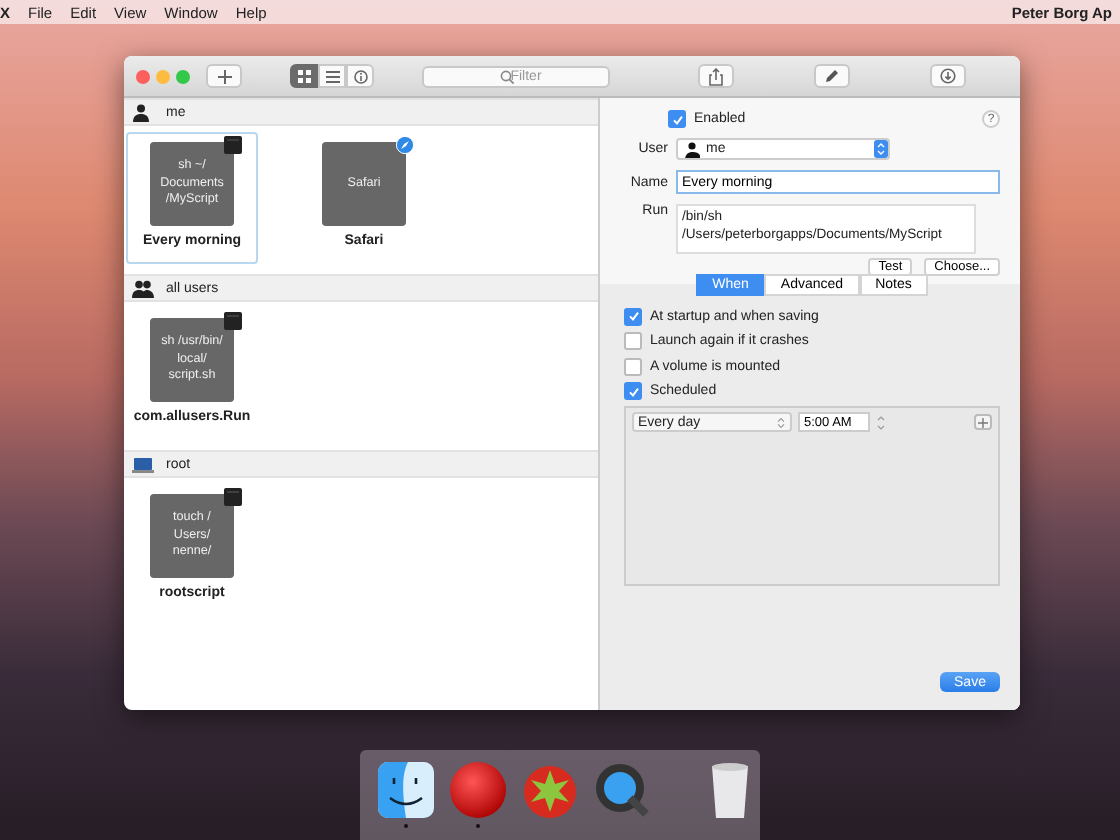 This screenshot has width=1120, height=840. I want to click on list-view-tab, so click(332, 76).